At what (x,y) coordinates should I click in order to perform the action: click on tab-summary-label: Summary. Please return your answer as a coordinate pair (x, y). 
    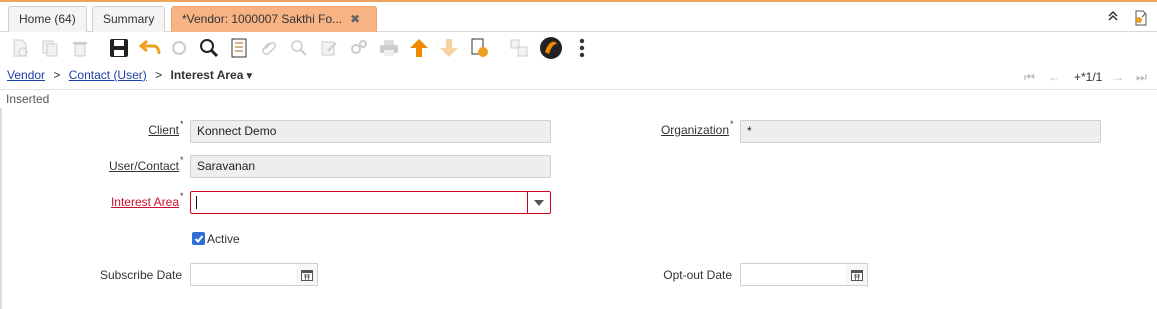
    Looking at the image, I should click on (129, 19).